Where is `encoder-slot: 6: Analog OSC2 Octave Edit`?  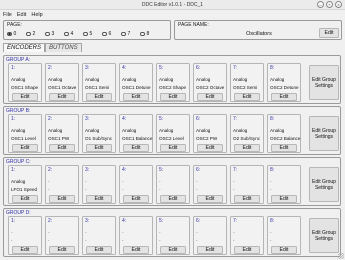 encoder-slot: 6: Analog OSC2 Octave Edit is located at coordinates (210, 82).